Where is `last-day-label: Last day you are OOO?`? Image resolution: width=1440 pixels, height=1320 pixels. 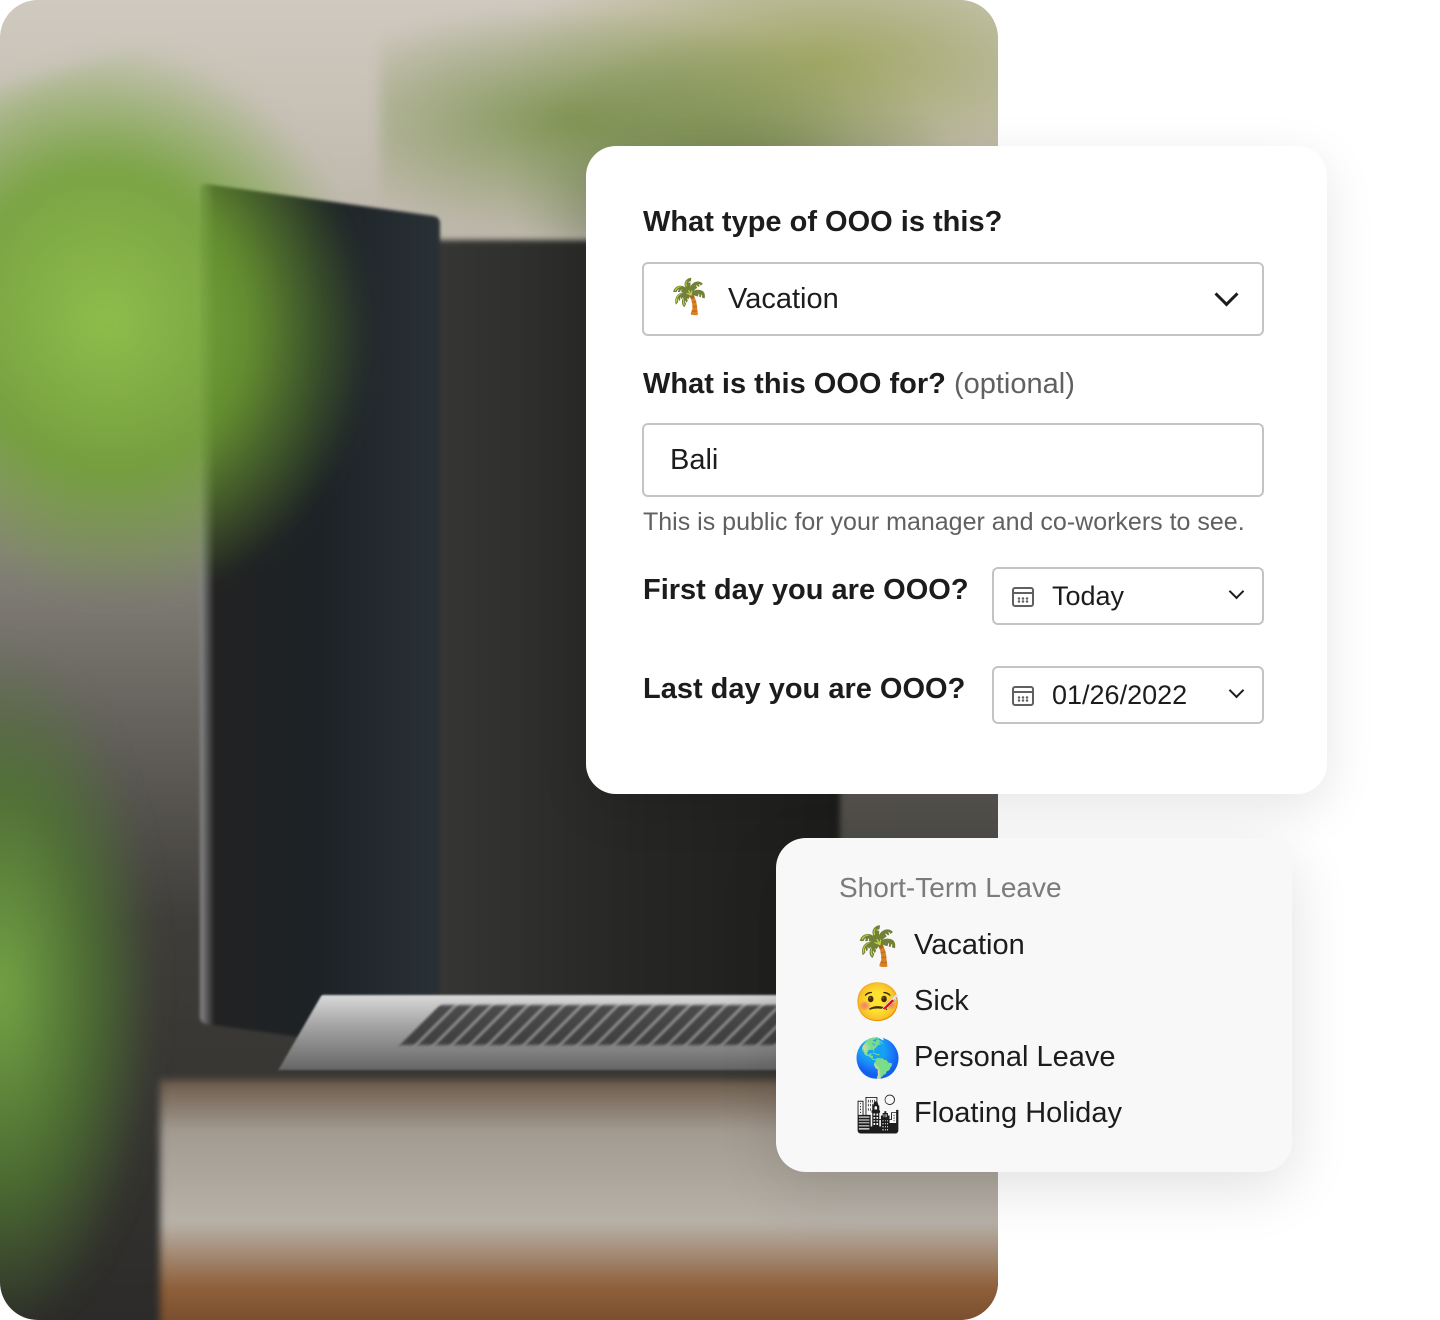 last-day-label: Last day you are OOO? is located at coordinates (804, 689).